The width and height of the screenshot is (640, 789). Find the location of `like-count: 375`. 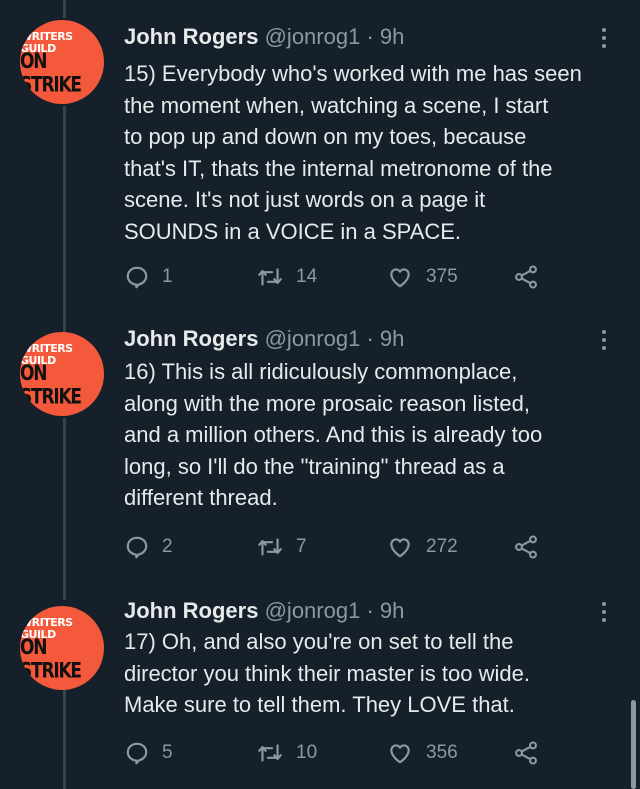

like-count: 375 is located at coordinates (442, 276).